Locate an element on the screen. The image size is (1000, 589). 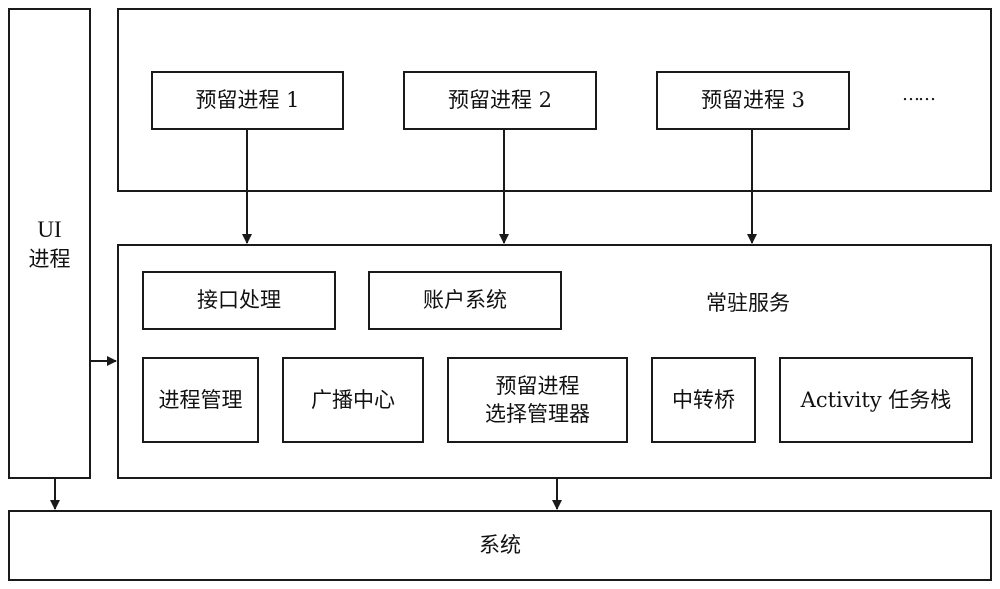
account-system-box: 账户系统 is located at coordinates (465, 300).